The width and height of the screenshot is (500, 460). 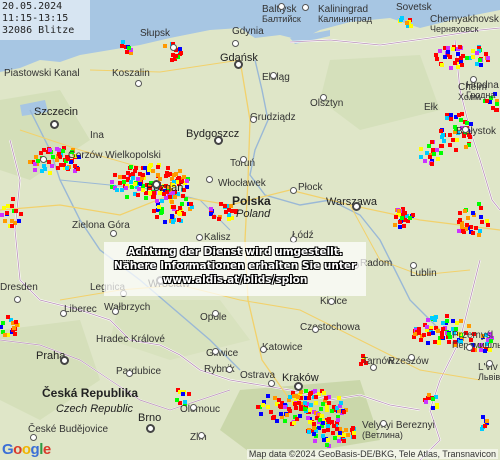 I want to click on notice-link: www.aldis.at/blids/splon, so click(x=235, y=280).